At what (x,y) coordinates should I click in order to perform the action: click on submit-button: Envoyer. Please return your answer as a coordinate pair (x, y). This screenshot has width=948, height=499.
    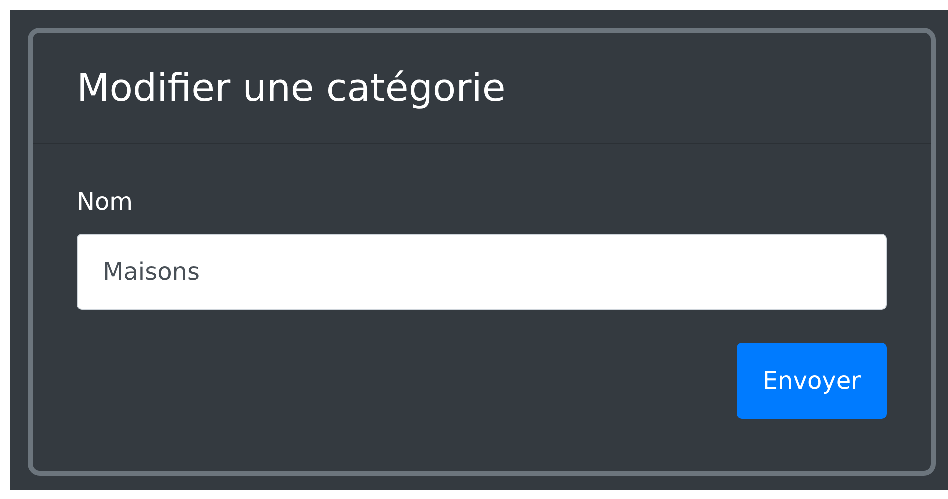
    Looking at the image, I should click on (811, 381).